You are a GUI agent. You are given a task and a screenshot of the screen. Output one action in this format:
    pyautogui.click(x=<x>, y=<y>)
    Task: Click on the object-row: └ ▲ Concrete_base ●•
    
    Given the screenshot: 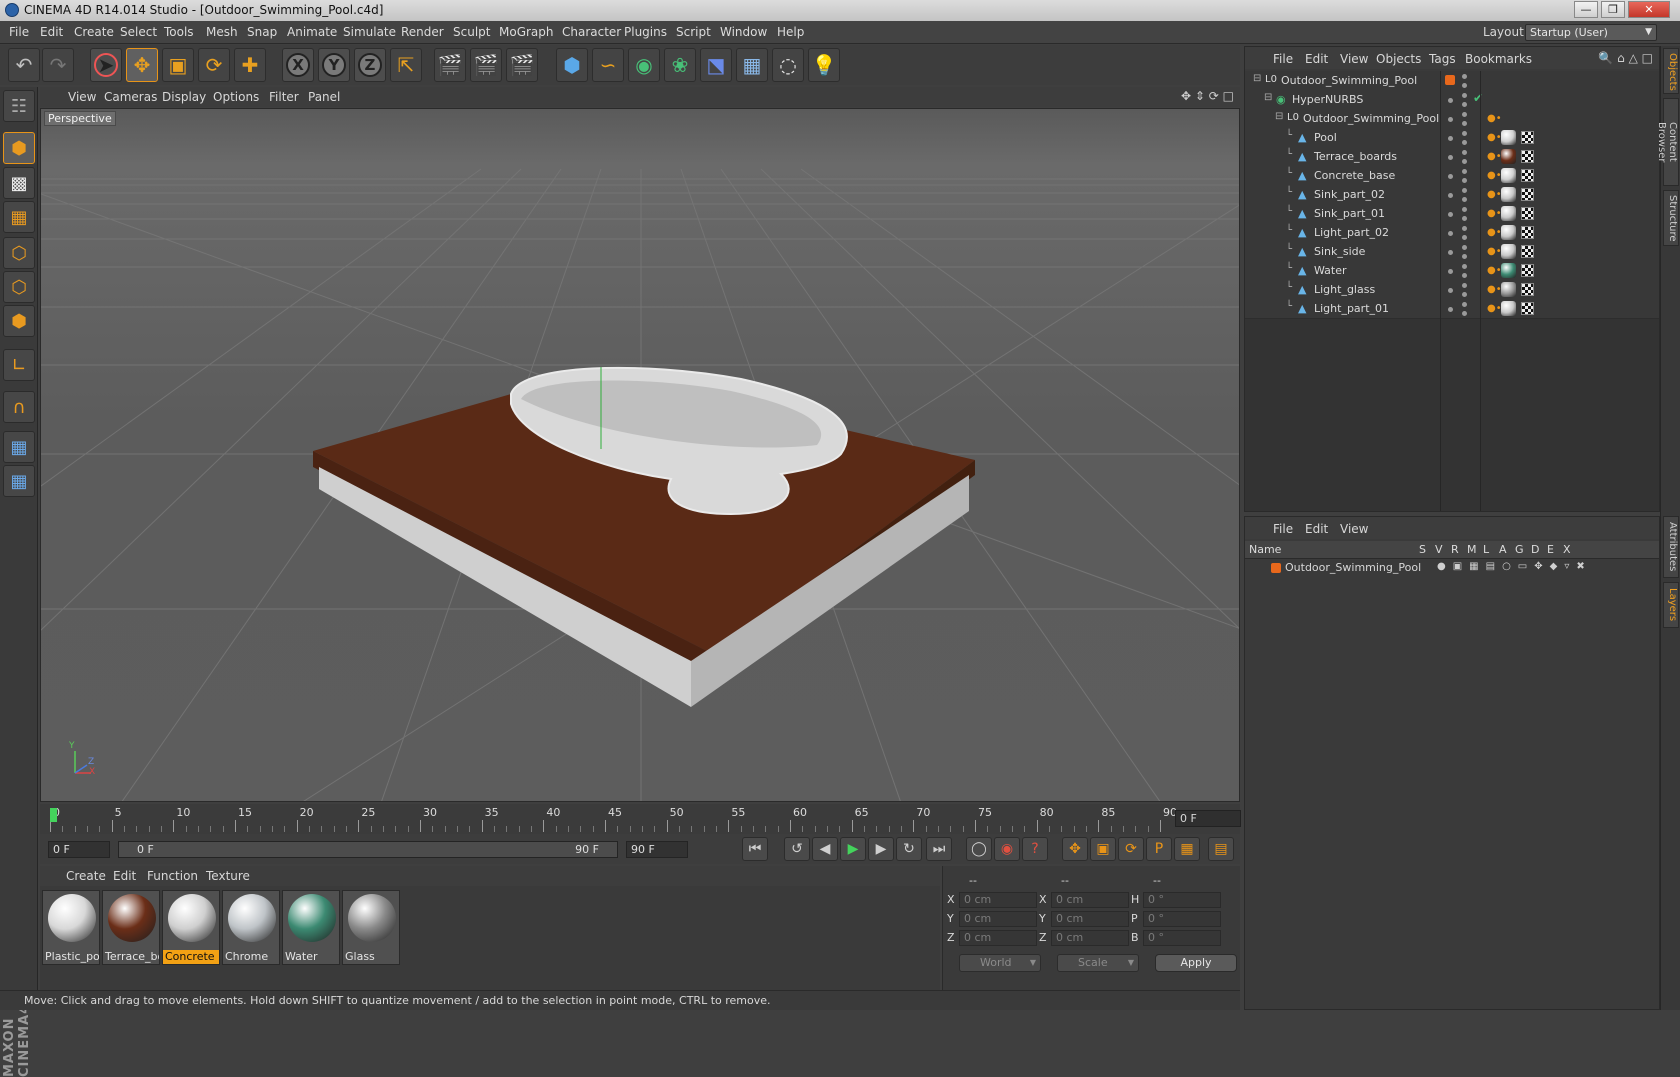 What is the action you would take?
    pyautogui.click(x=1452, y=176)
    